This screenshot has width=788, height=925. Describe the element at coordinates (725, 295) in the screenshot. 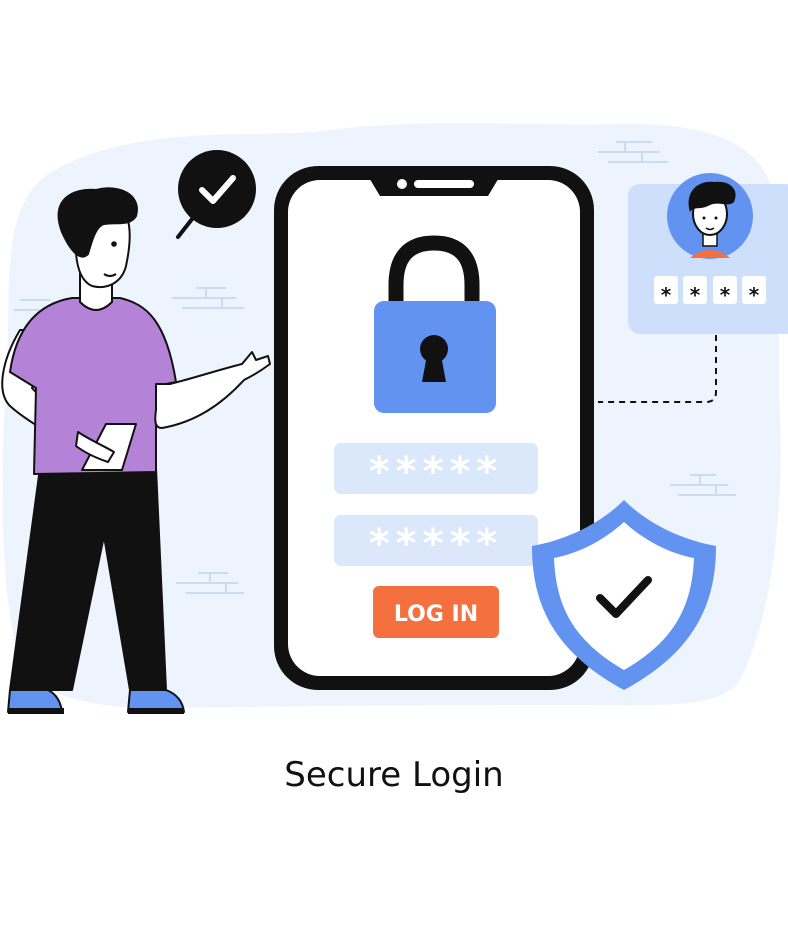

I see `pin-digit-3: *` at that location.